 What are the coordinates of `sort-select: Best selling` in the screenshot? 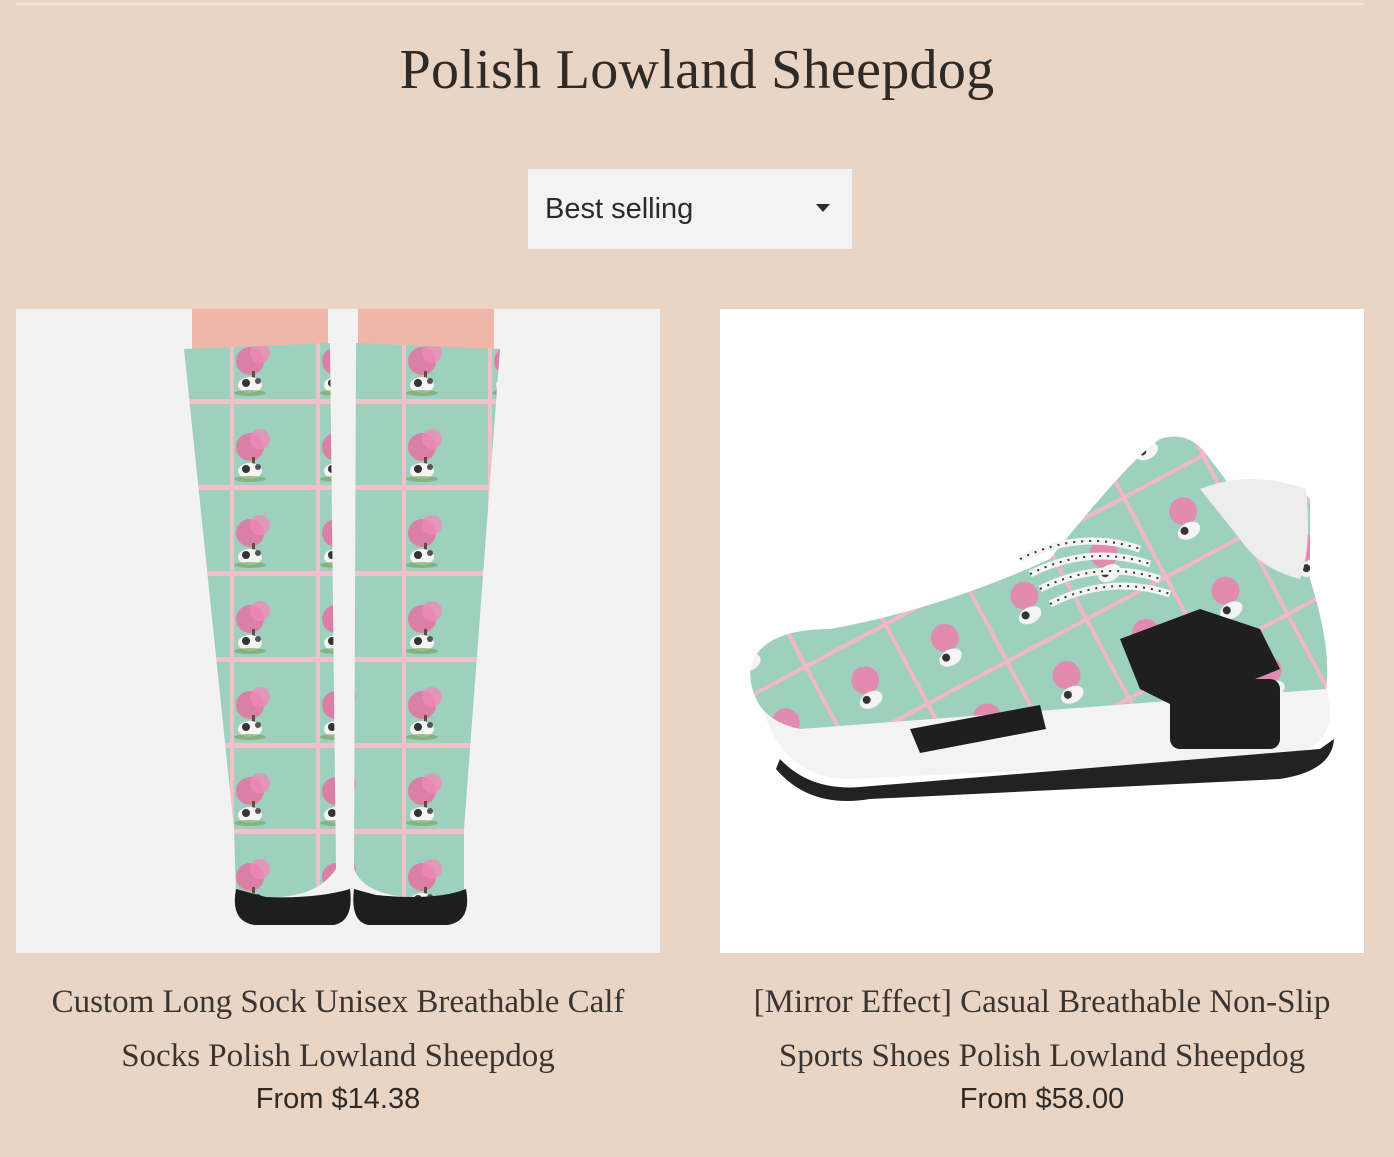 It's located at (690, 209).